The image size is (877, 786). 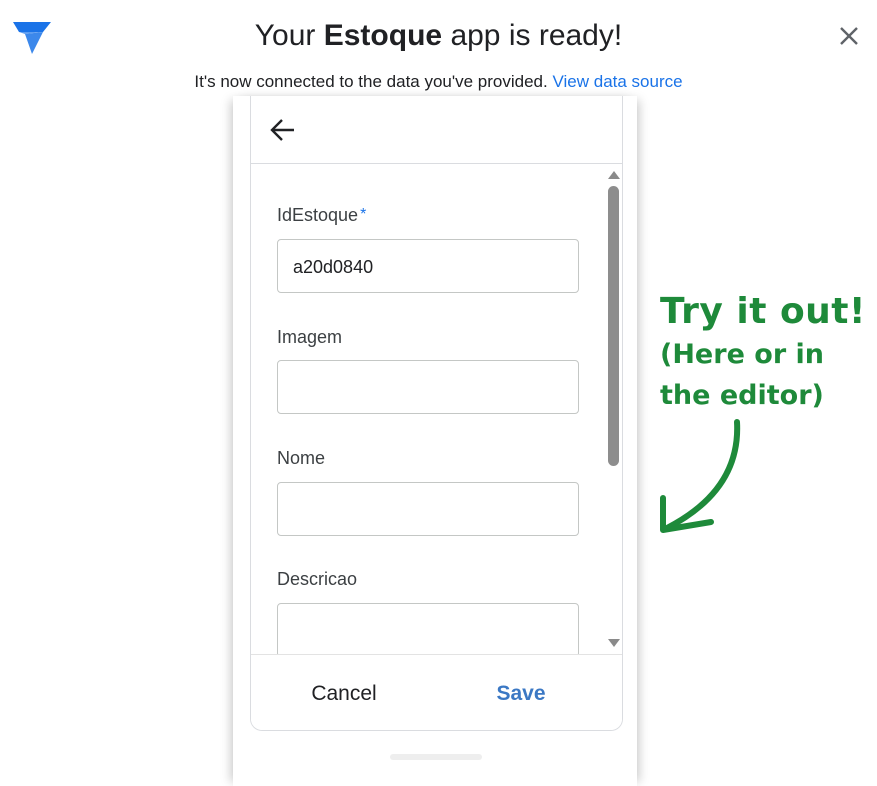 What do you see at coordinates (763, 311) in the screenshot?
I see `callout-title: Try it out!` at bounding box center [763, 311].